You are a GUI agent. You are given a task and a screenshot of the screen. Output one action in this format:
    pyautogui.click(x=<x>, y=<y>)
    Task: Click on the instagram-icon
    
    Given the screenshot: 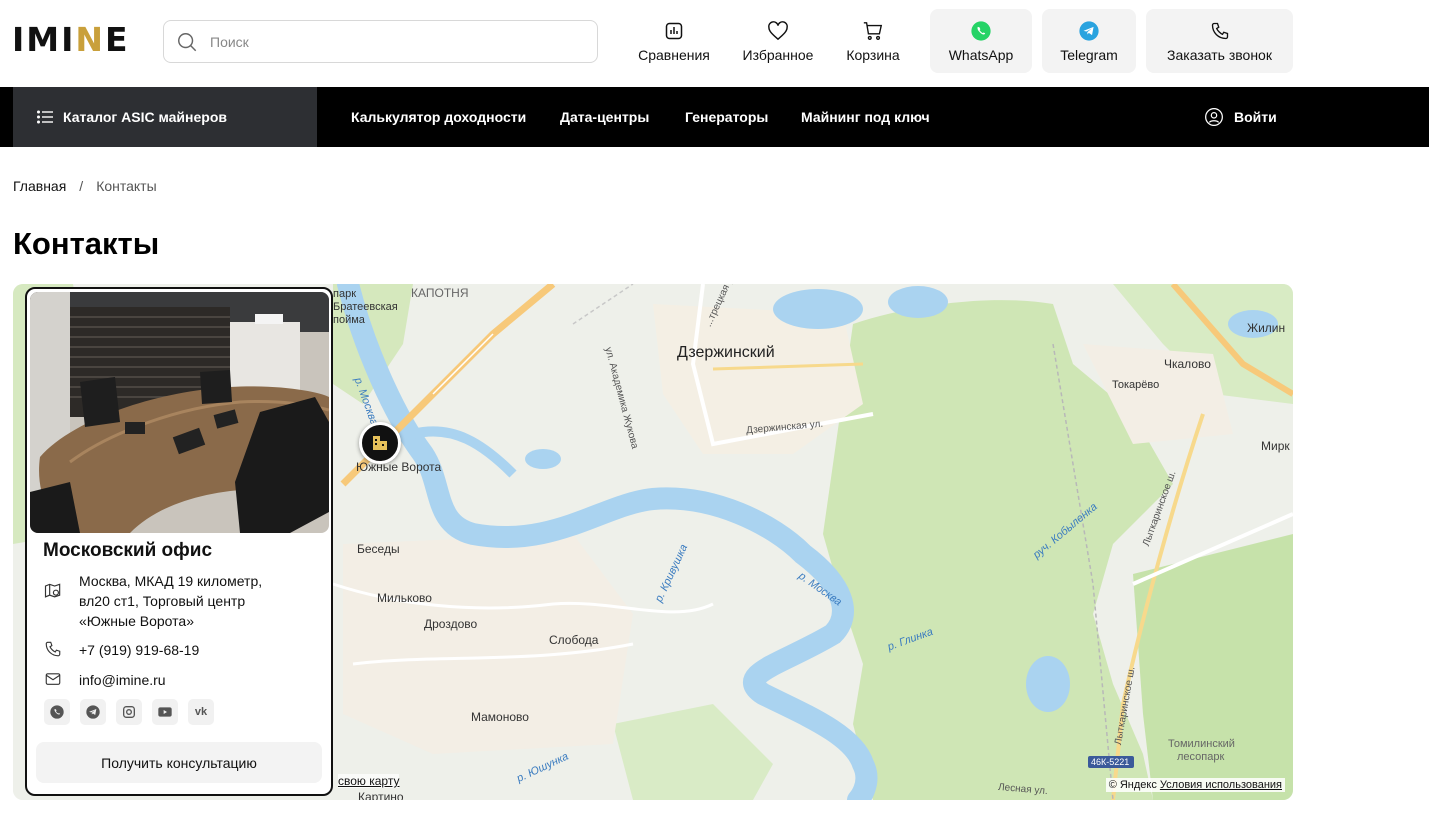 What is the action you would take?
    pyautogui.click(x=129, y=712)
    